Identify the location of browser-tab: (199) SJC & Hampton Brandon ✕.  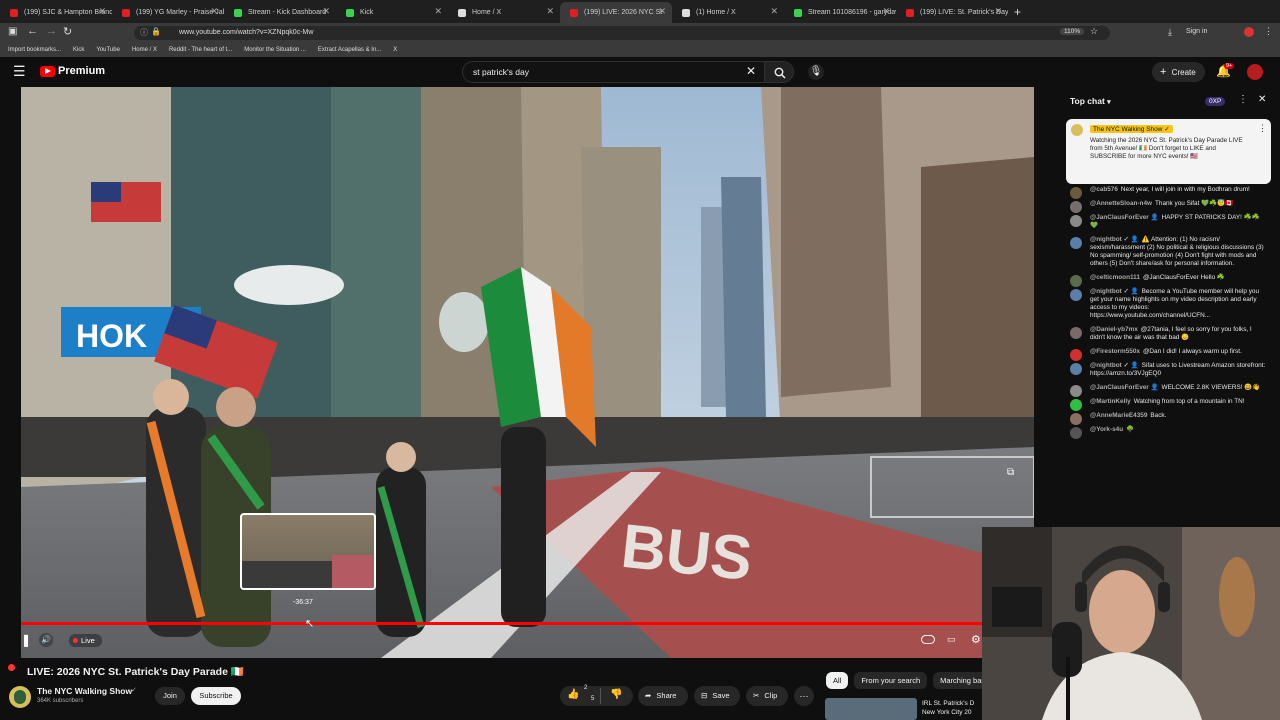
(56, 12).